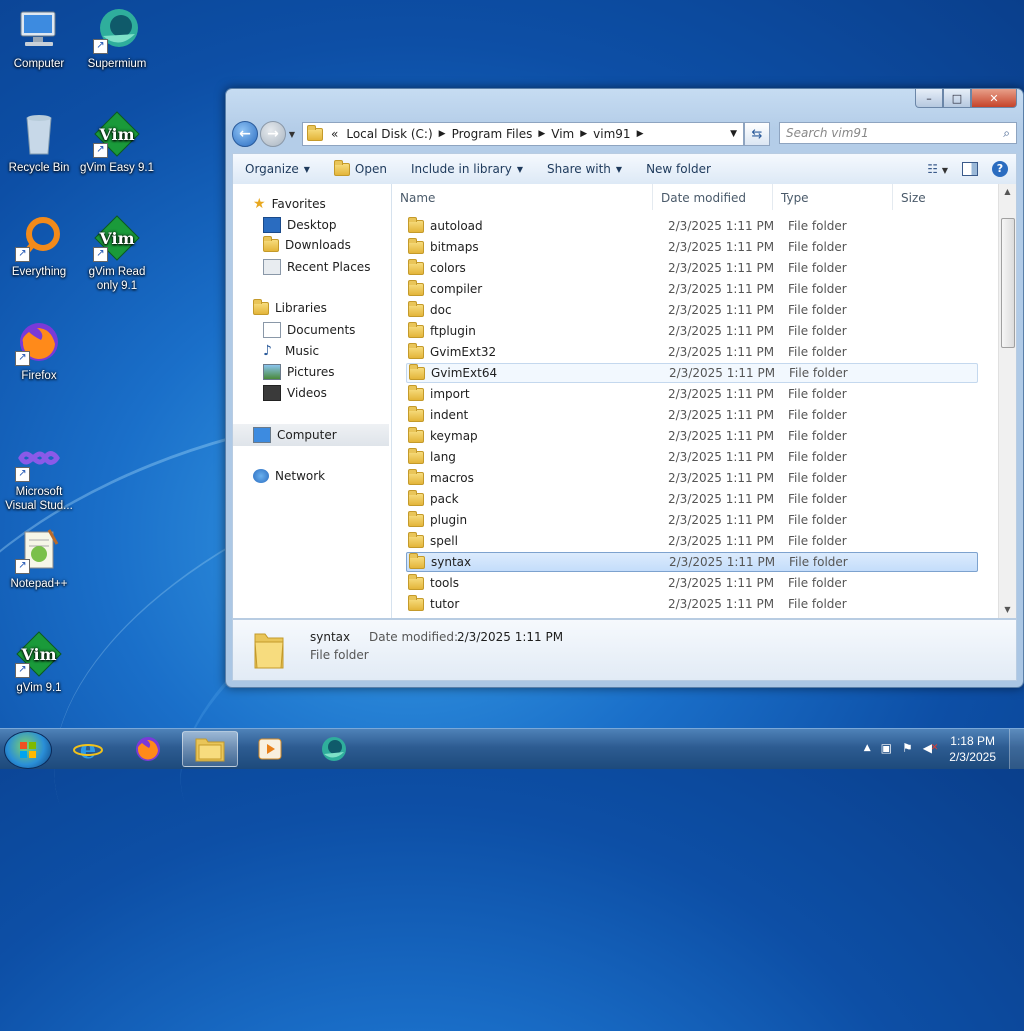 The width and height of the screenshot is (1024, 1031). What do you see at coordinates (39, 246) in the screenshot?
I see `desktop-icon-everything: ↗ Everything` at bounding box center [39, 246].